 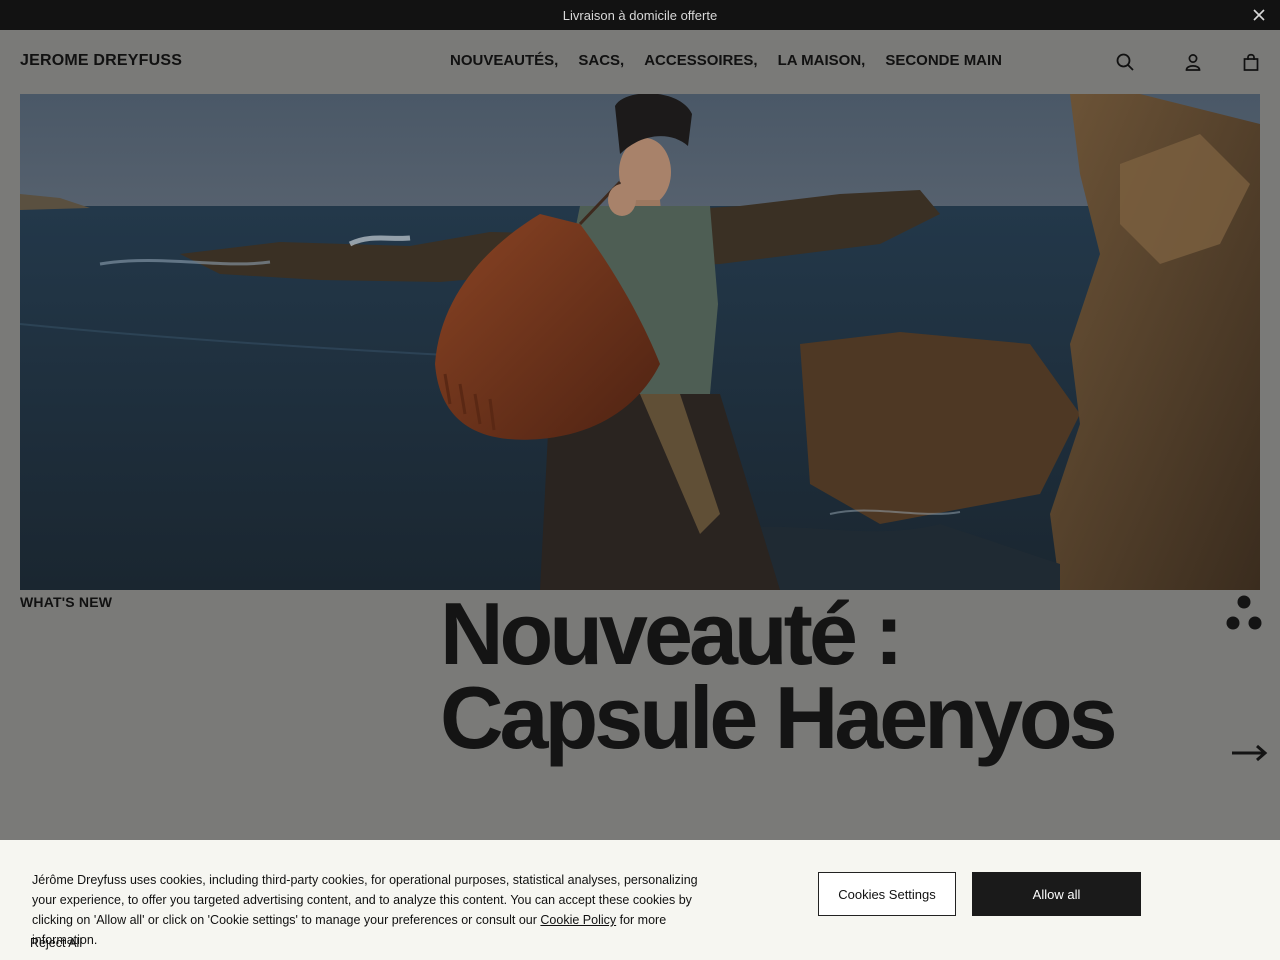 What do you see at coordinates (779, 717) in the screenshot?
I see `hero-title-line2: Capsule Haenyos` at bounding box center [779, 717].